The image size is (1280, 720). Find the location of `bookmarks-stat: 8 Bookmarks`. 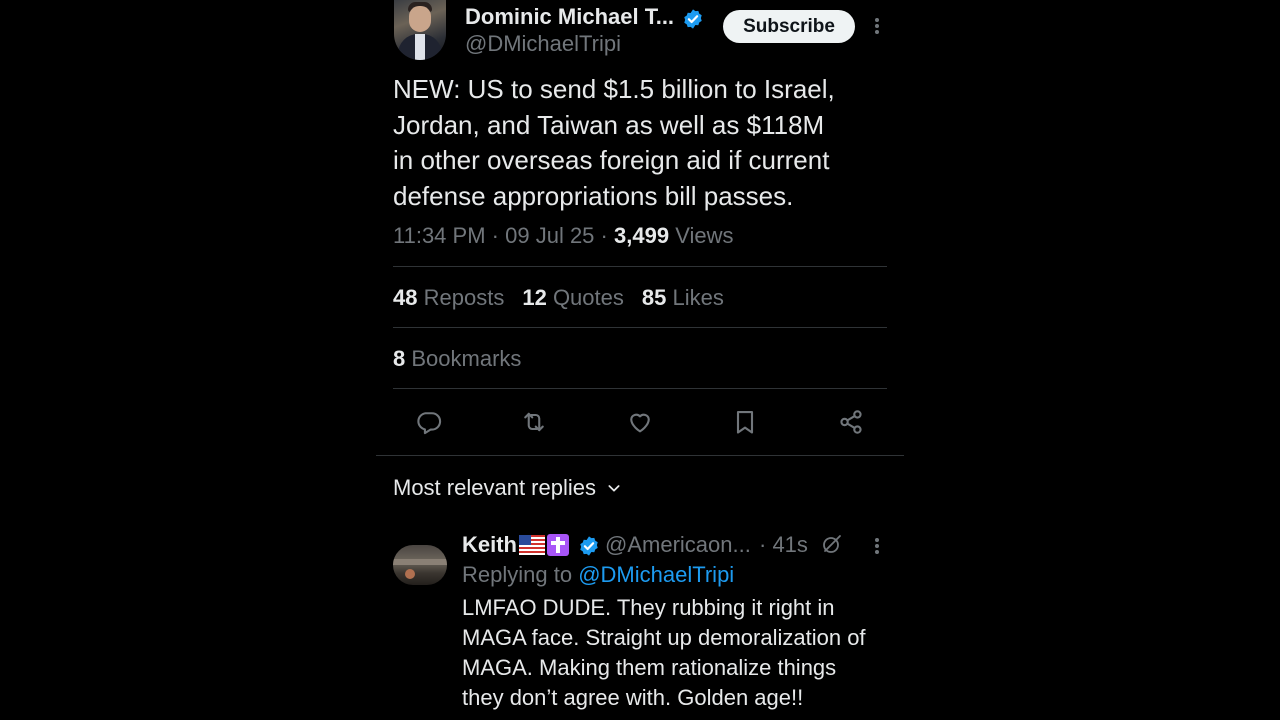

bookmarks-stat: 8 Bookmarks is located at coordinates (457, 359).